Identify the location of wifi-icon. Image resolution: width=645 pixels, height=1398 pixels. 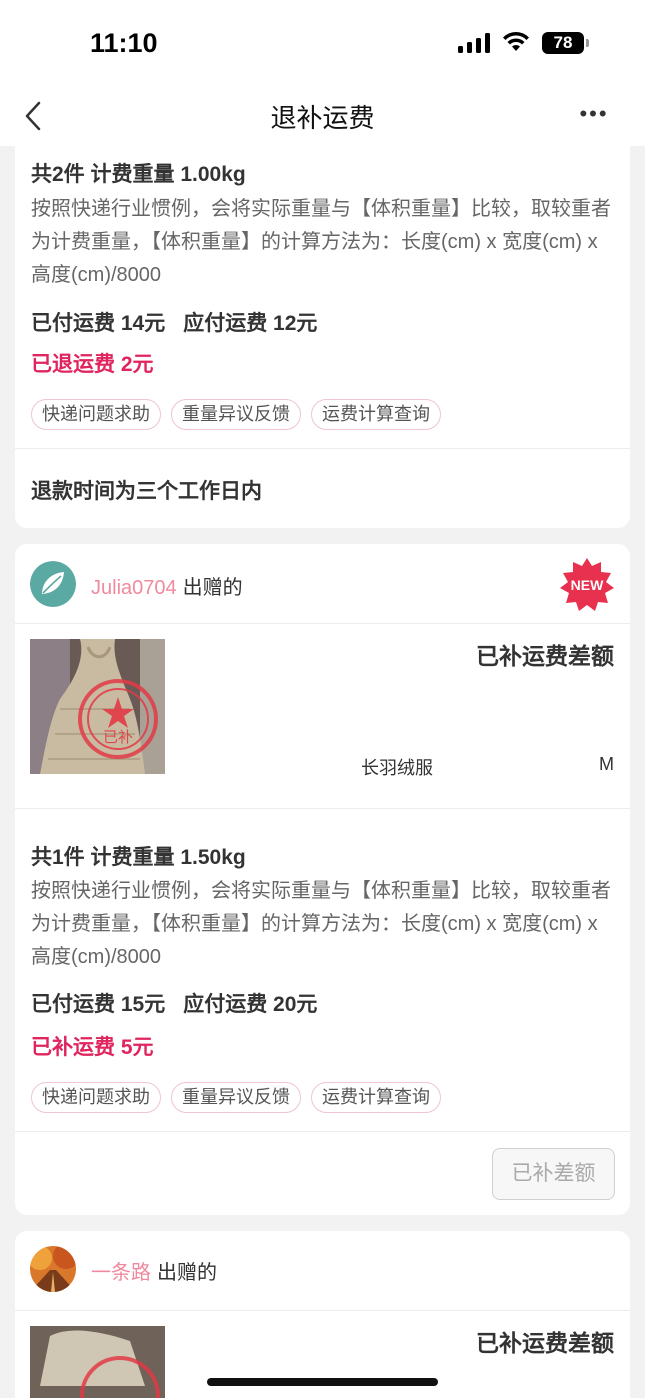
(516, 41).